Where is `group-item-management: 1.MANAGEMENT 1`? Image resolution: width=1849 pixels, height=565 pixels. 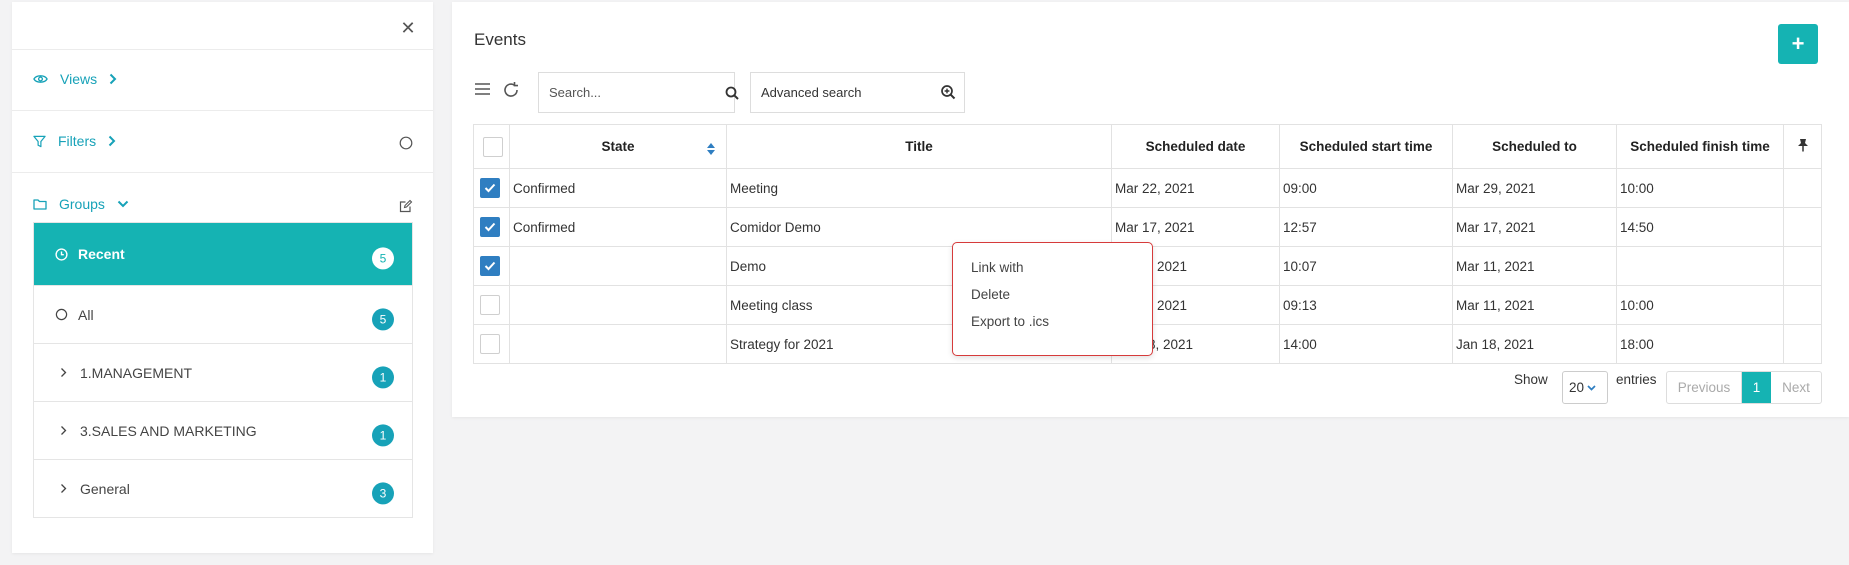
group-item-management: 1.MANAGEMENT 1 is located at coordinates (223, 372).